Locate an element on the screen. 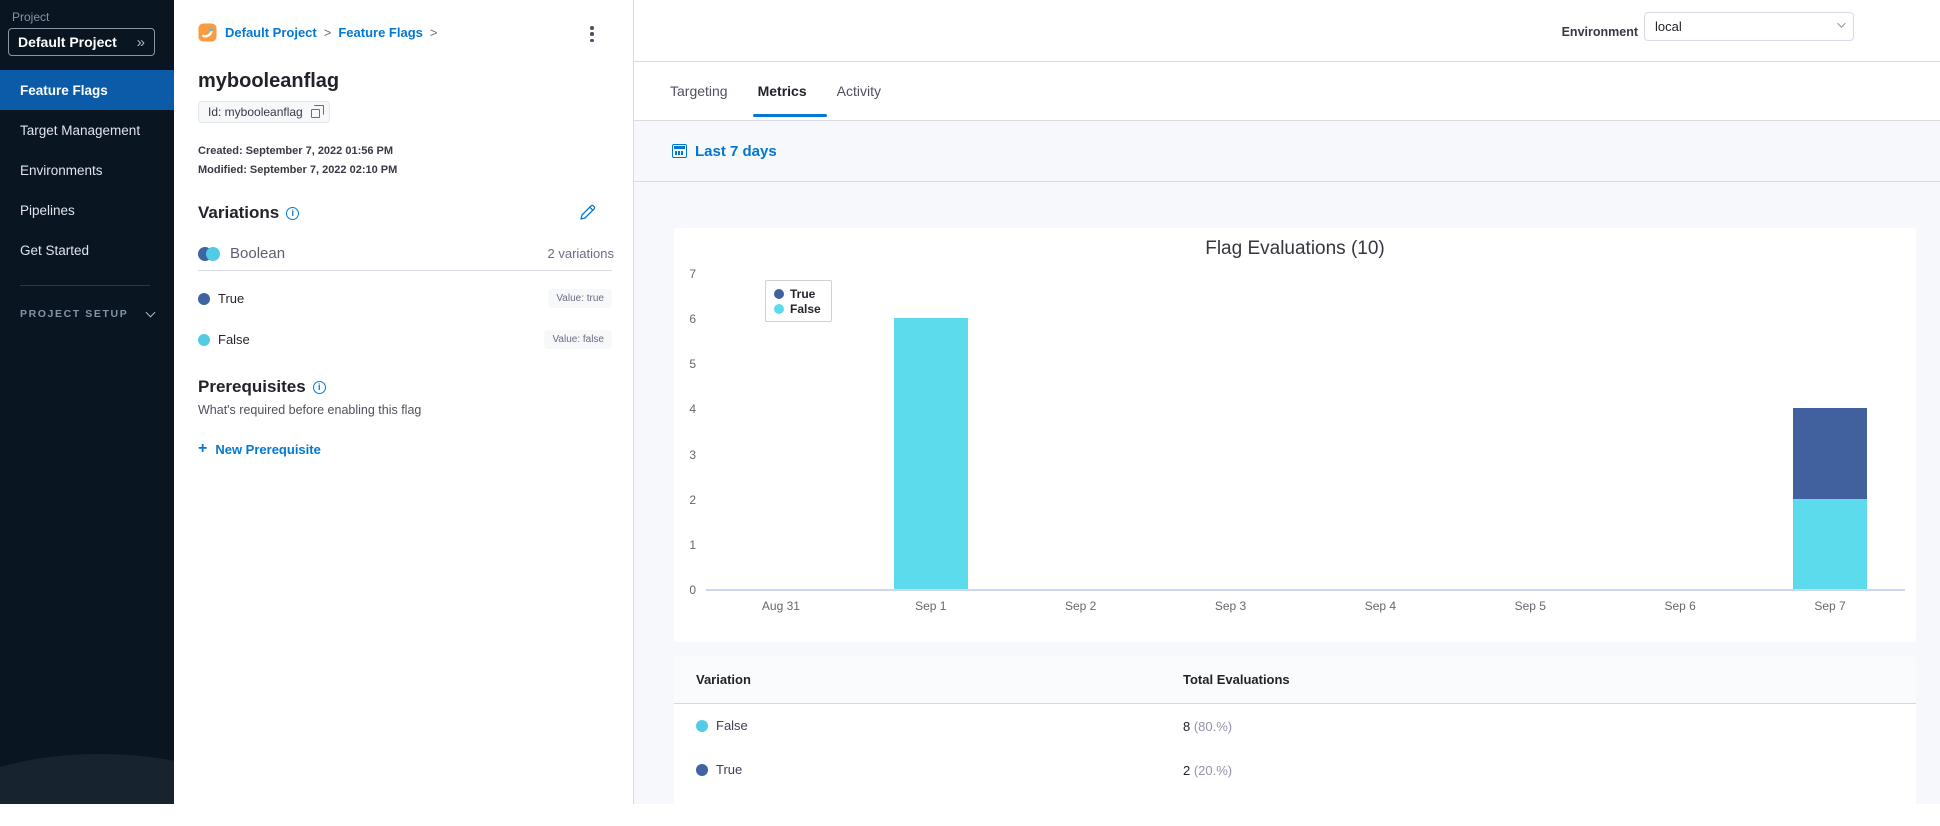 This screenshot has width=1940, height=826. flag-id-text: Id: mybooleanflag is located at coordinates (255, 112).